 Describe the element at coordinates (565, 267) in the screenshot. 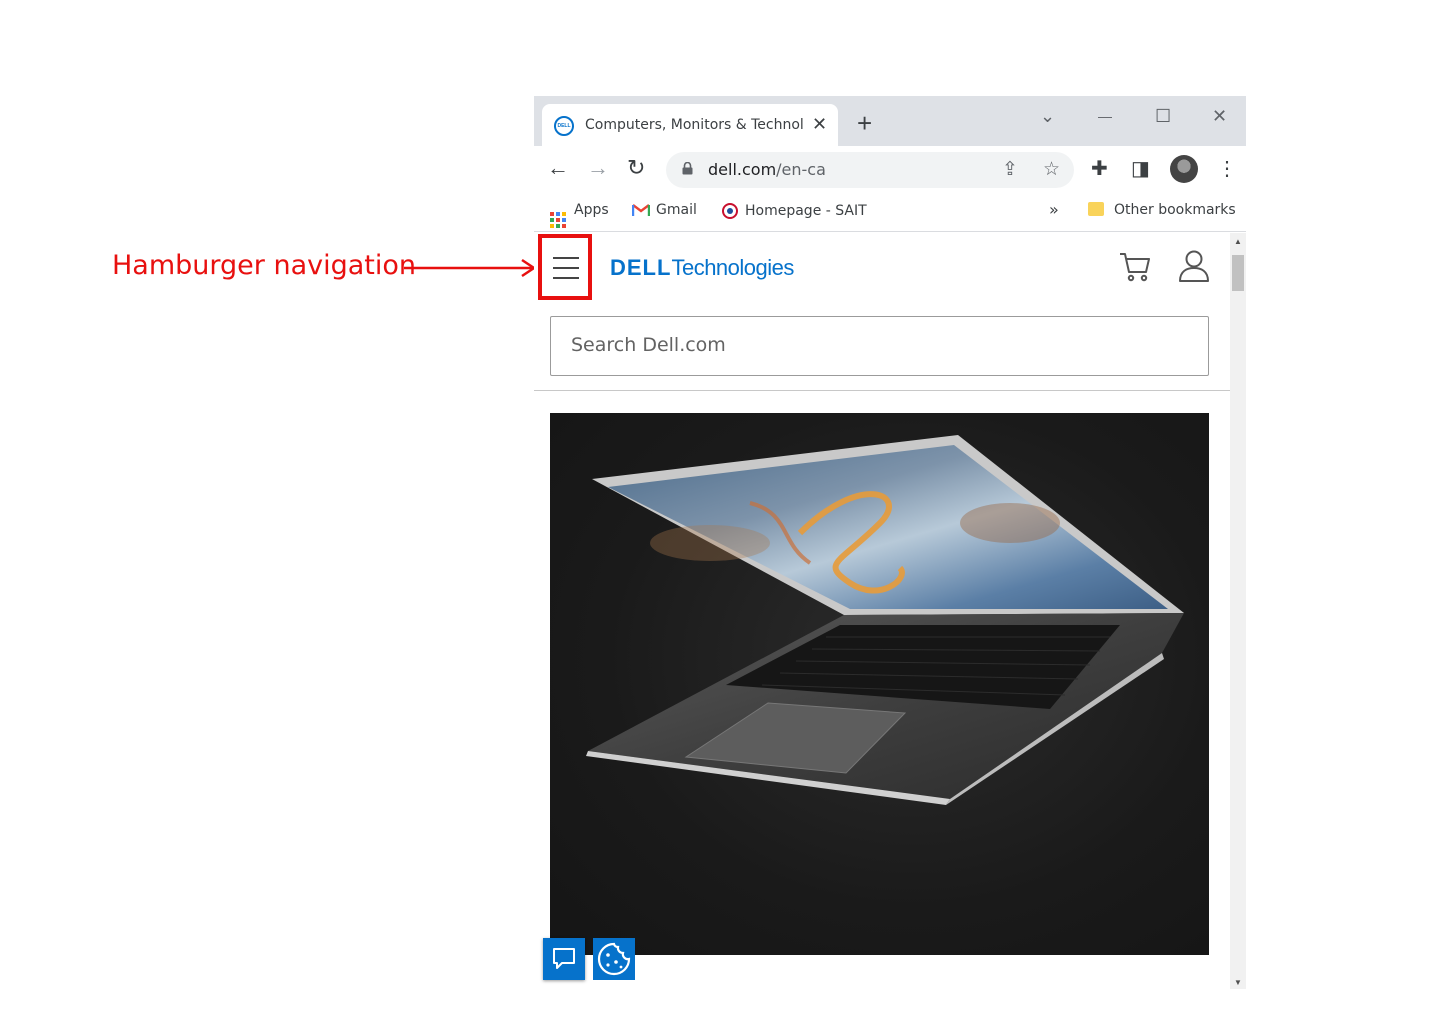

I see `annotation-highlight-box` at that location.